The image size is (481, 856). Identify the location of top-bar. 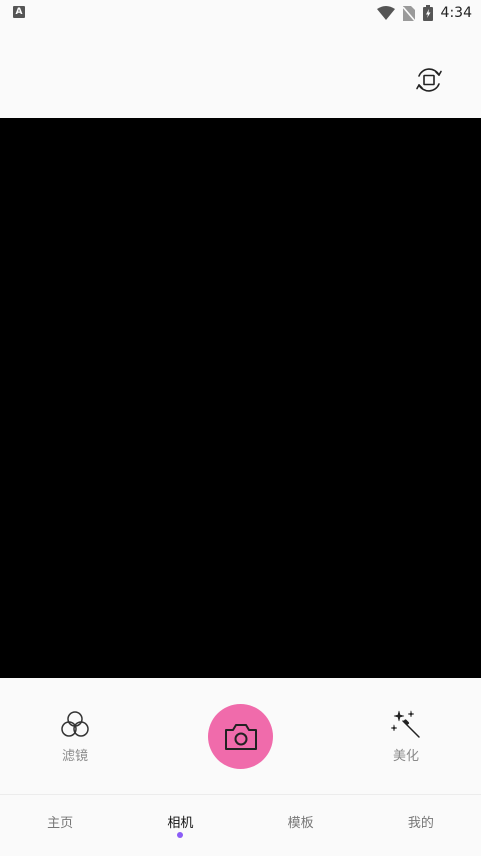
(240, 73).